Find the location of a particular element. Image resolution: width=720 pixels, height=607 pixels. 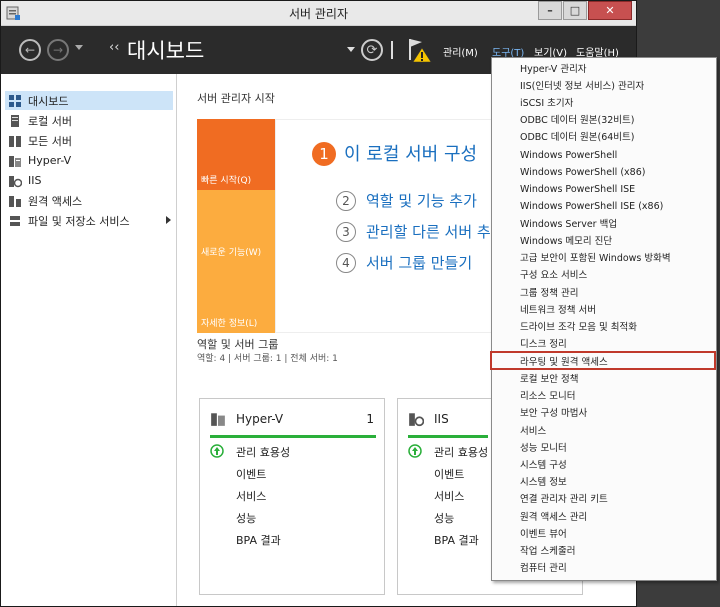

tools-menu-item: 이벤트 뷰어 is located at coordinates (543, 534).